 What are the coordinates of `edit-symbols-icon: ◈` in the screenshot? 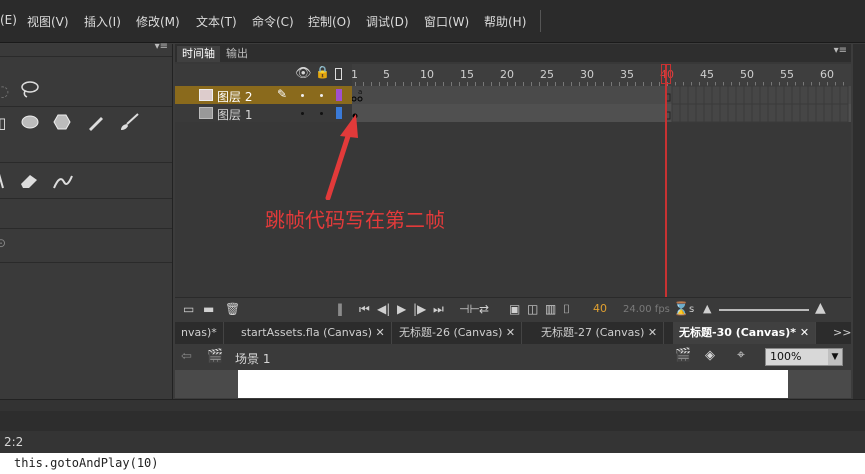 It's located at (710, 355).